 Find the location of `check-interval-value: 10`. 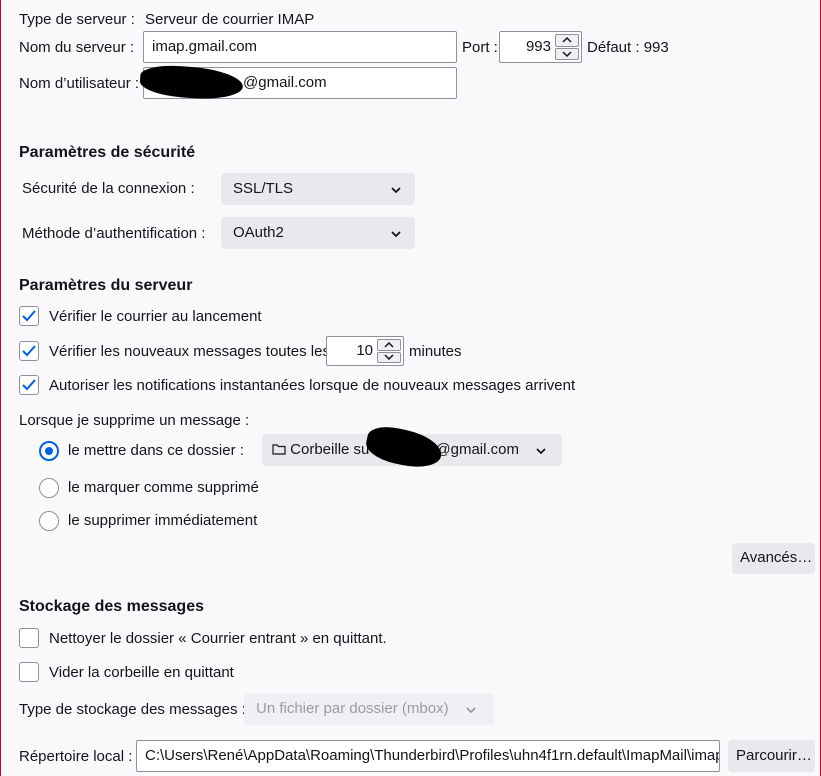

check-interval-value: 10 is located at coordinates (364, 350).